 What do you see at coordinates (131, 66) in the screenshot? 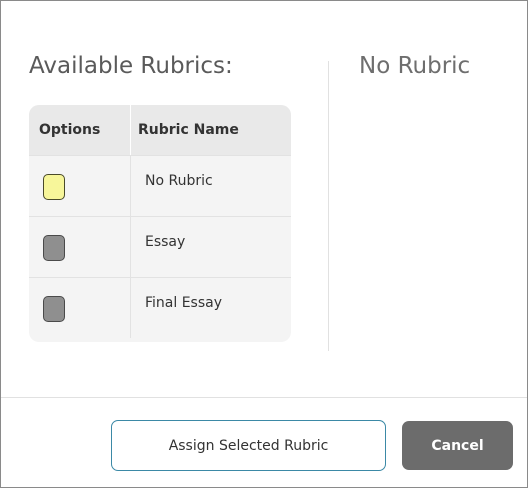
I see `available-rubrics-title: Available Rubrics:` at bounding box center [131, 66].